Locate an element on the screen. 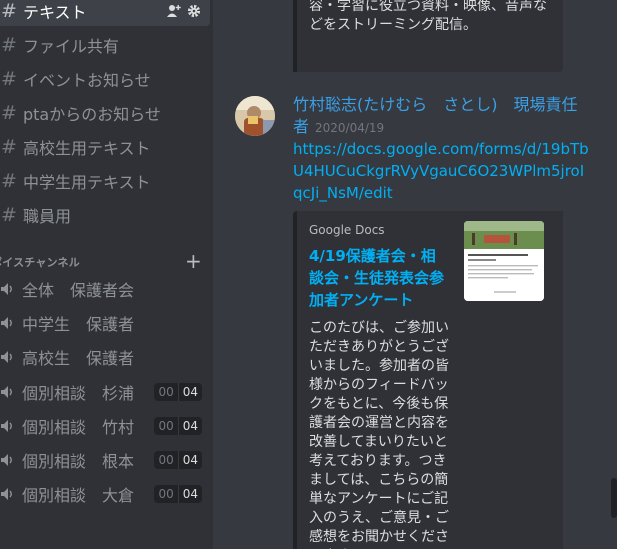 Image resolution: width=617 pixels, height=549 pixels. channel-item-staff: # 職員用 is located at coordinates (105, 215).